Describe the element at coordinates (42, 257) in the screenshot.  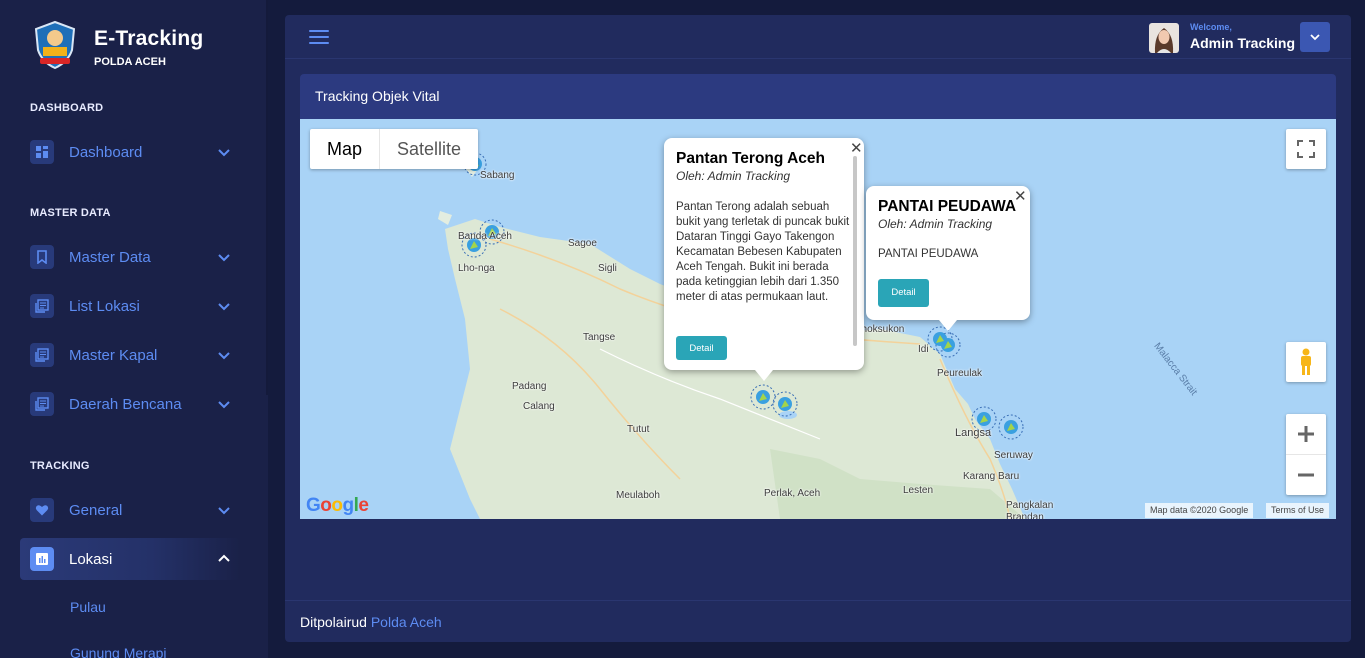
I see `bookmark-icon` at that location.